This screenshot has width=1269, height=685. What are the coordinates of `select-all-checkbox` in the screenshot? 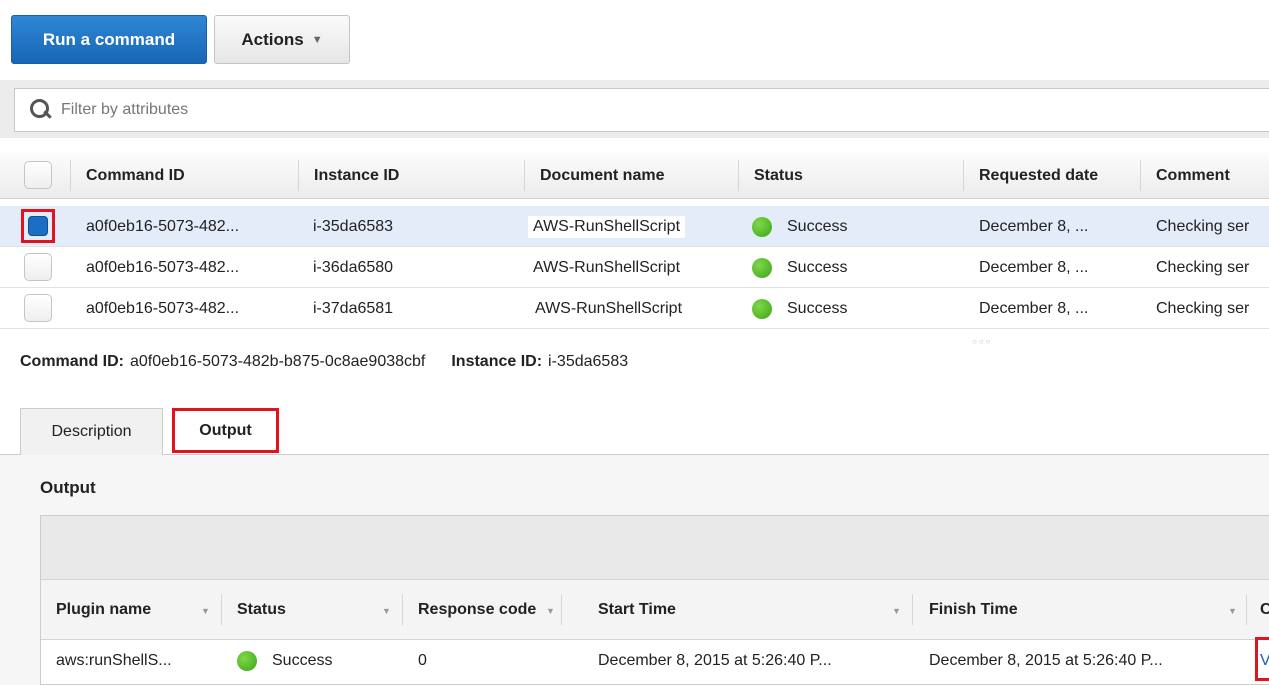 It's located at (38, 175).